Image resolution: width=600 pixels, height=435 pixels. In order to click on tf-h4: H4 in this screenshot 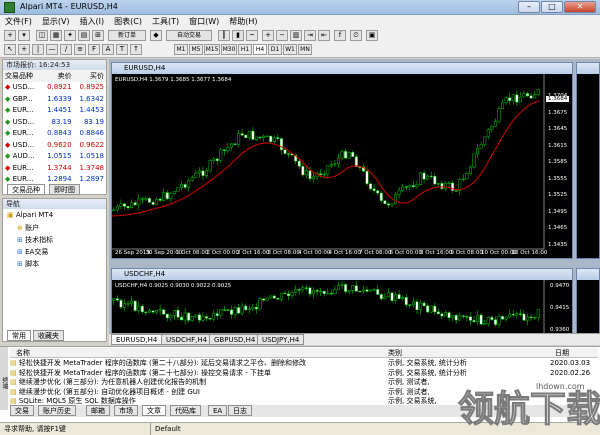, I will do `click(260, 49)`.